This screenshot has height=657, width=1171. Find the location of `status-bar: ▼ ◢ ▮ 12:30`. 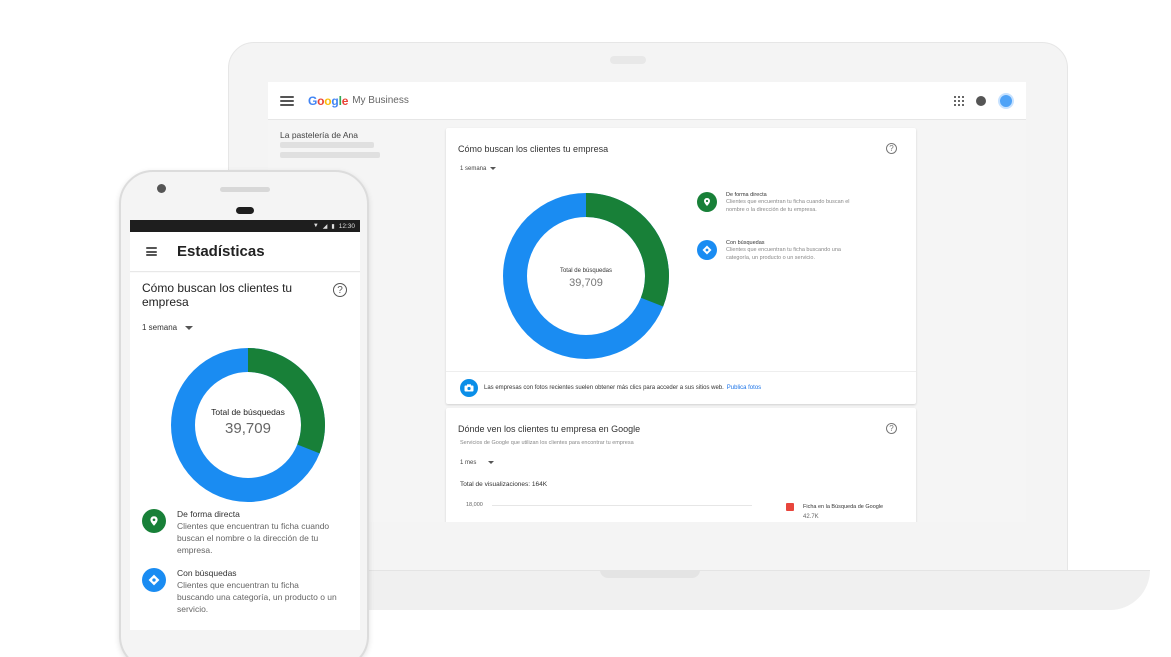

status-bar: ▼ ◢ ▮ 12:30 is located at coordinates (245, 226).